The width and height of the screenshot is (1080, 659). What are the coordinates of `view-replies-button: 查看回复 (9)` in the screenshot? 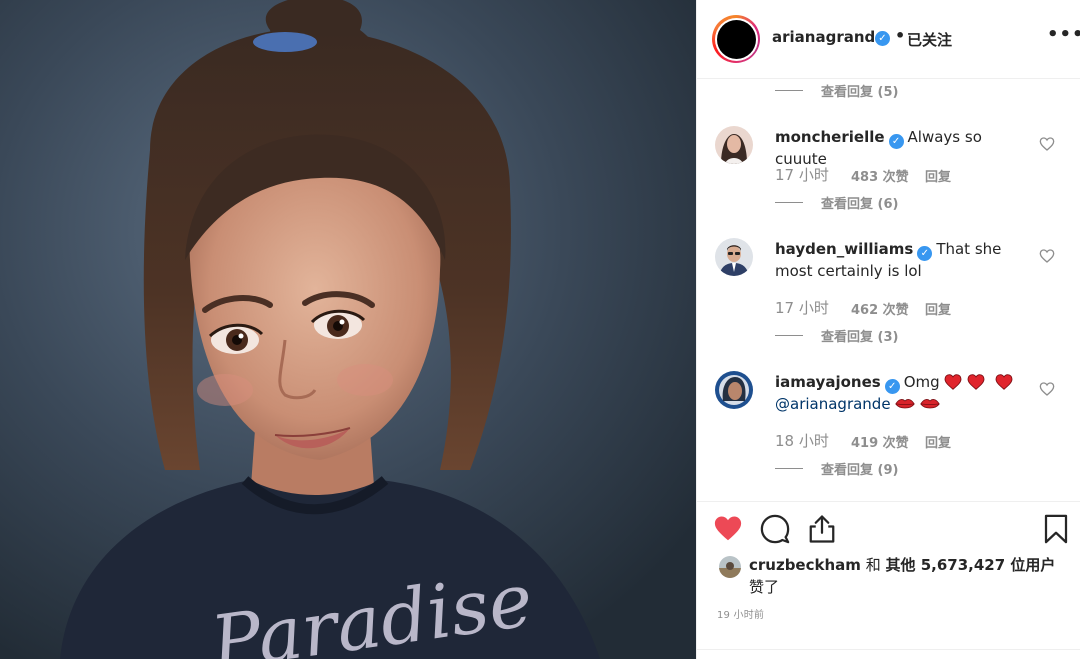 It's located at (836, 468).